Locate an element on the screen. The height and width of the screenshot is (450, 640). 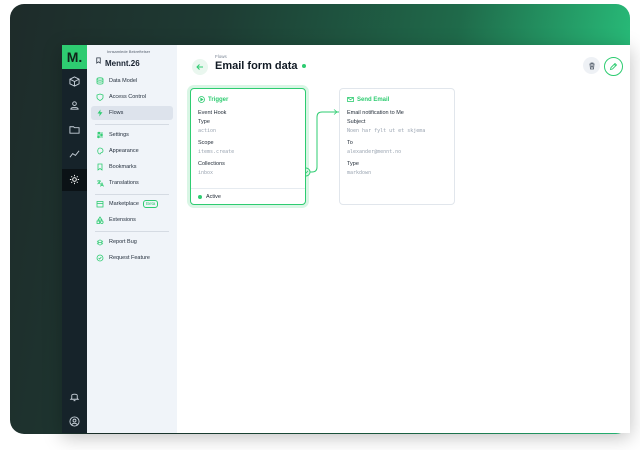
nav-item-label: Settings is located at coordinates (119, 135).